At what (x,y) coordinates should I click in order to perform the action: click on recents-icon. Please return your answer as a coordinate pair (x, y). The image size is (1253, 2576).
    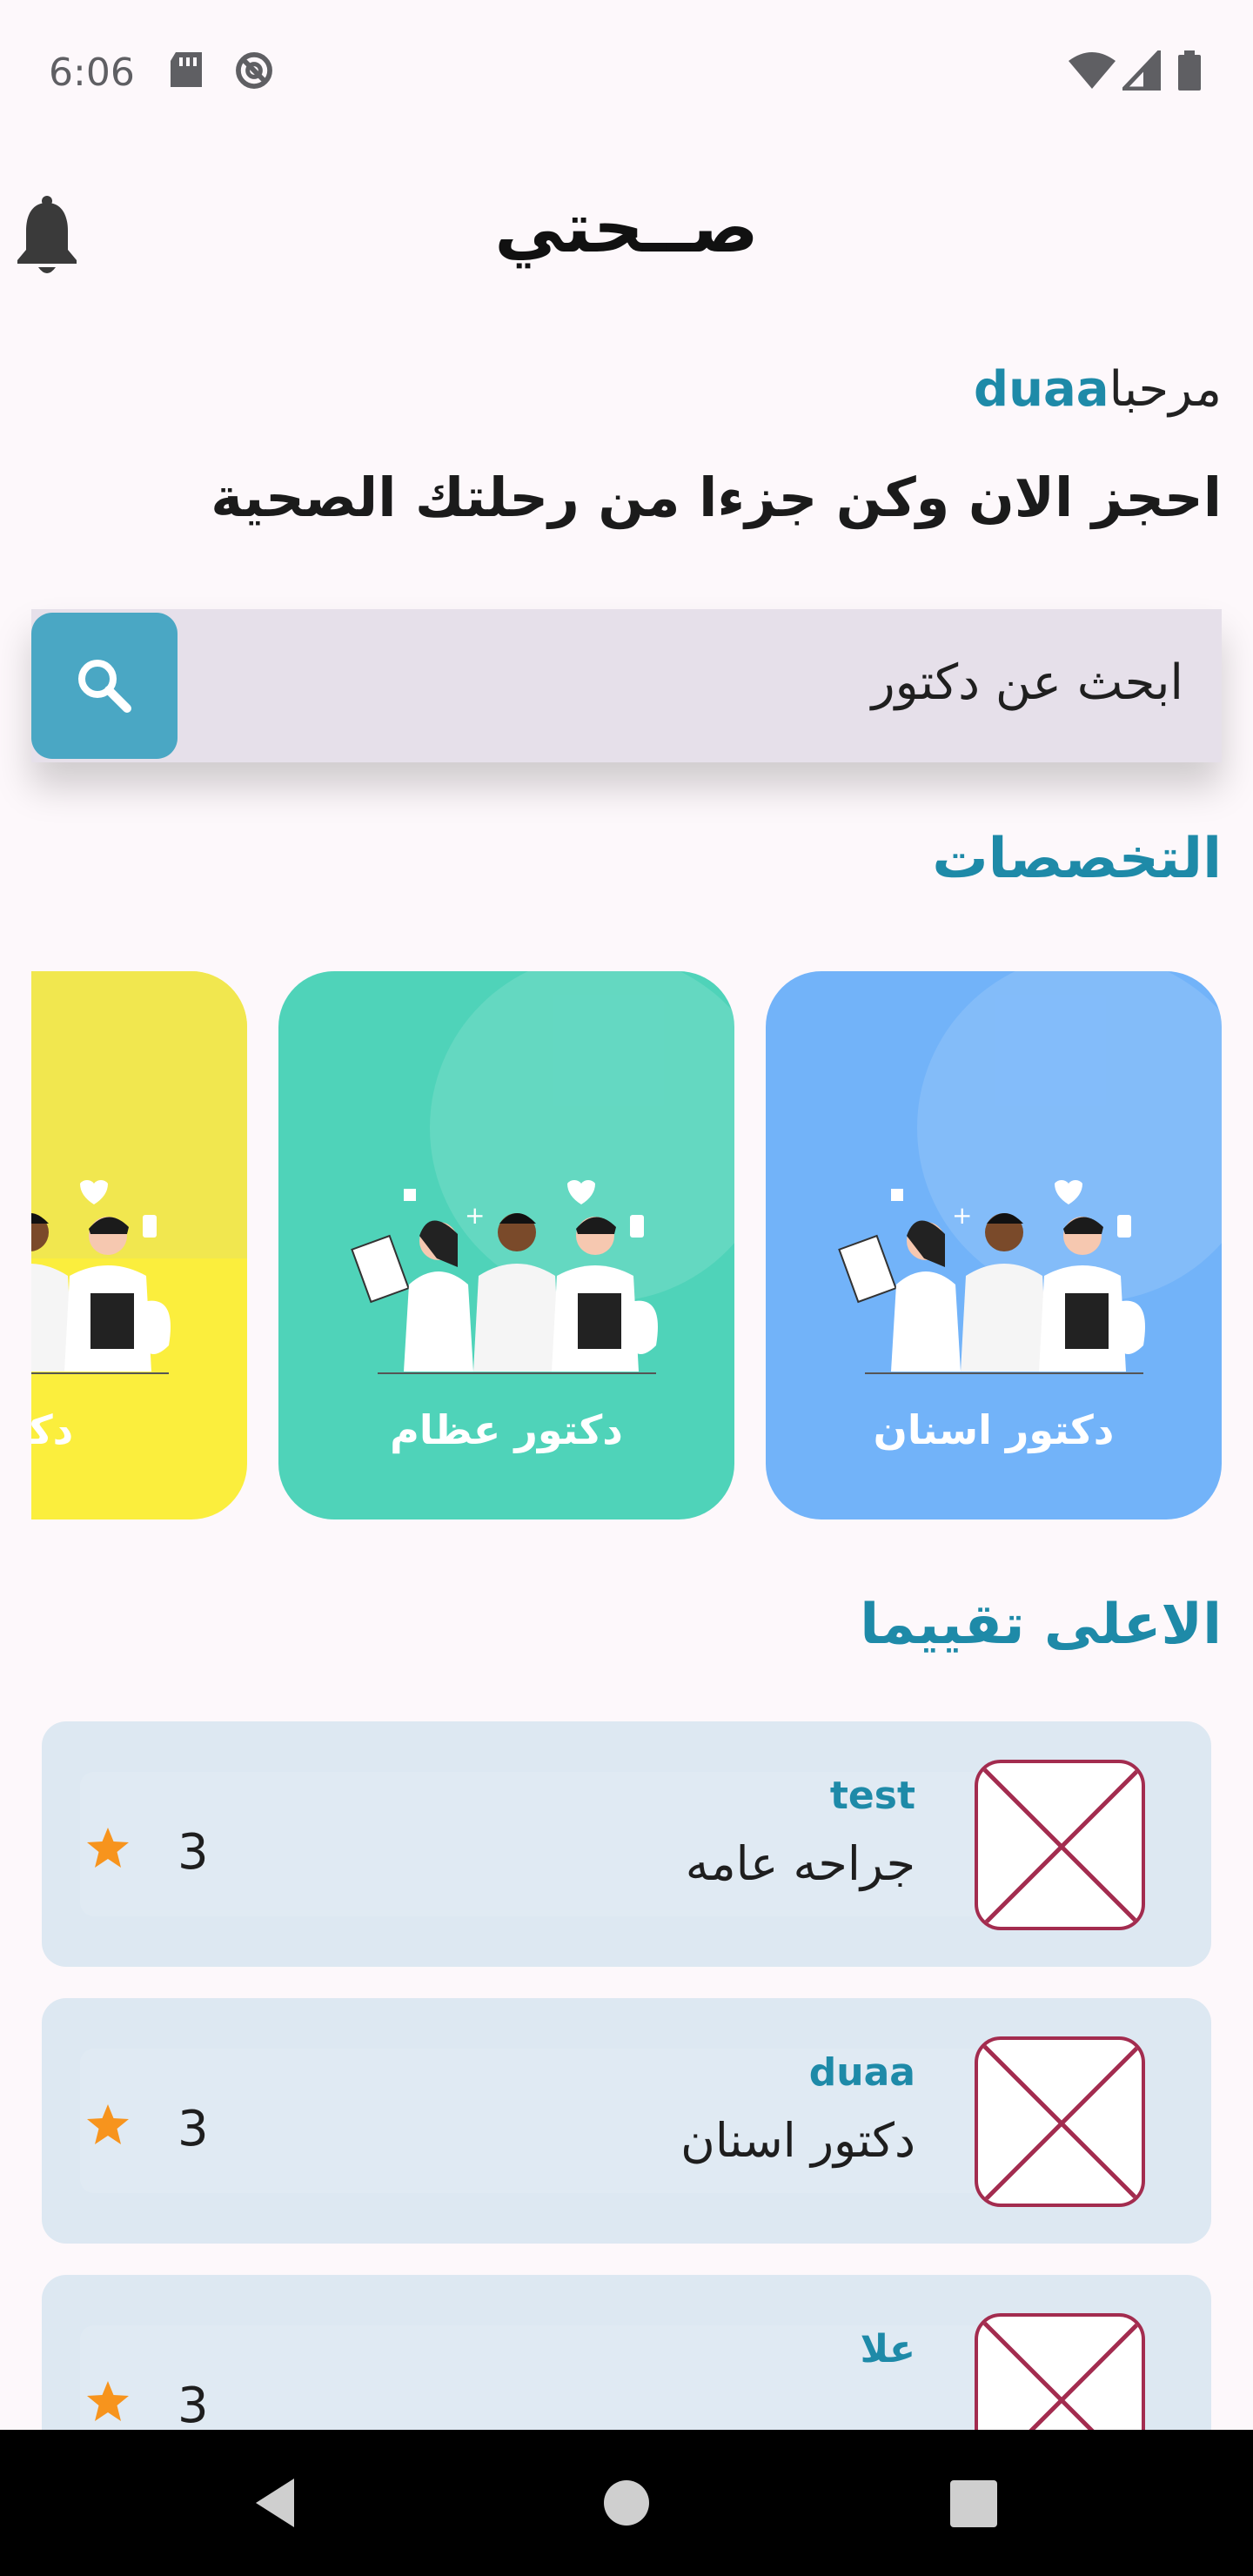
    Looking at the image, I should click on (973, 2504).